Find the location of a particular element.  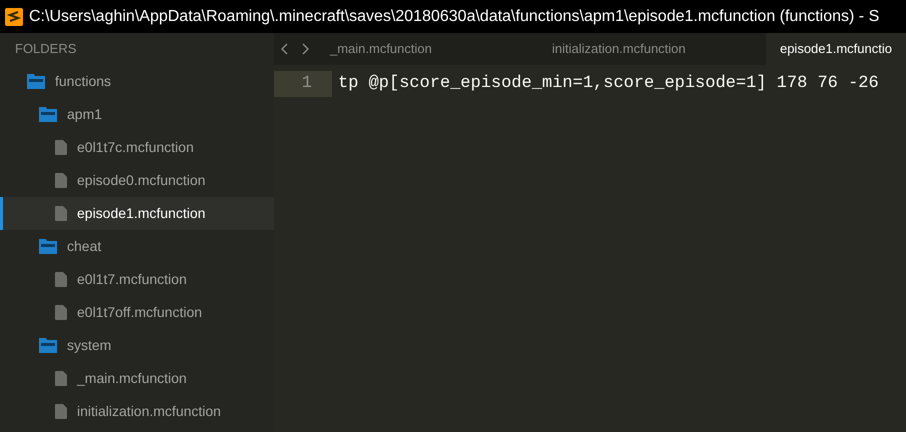

line-number: 1 is located at coordinates (303, 84).